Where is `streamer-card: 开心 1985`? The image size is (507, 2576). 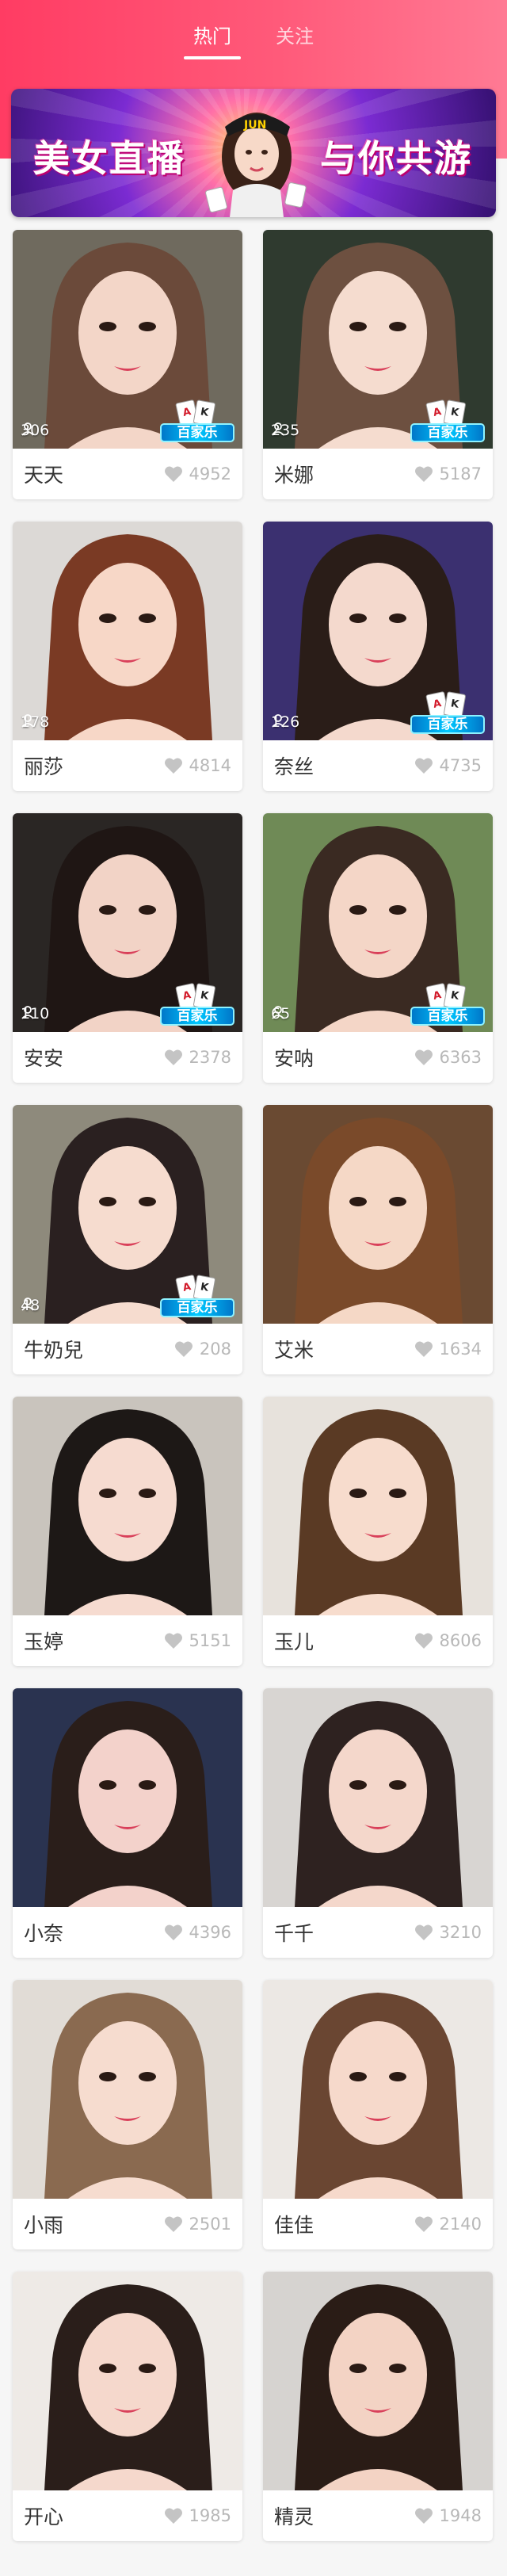
streamer-card: 开心 1985 is located at coordinates (128, 2406).